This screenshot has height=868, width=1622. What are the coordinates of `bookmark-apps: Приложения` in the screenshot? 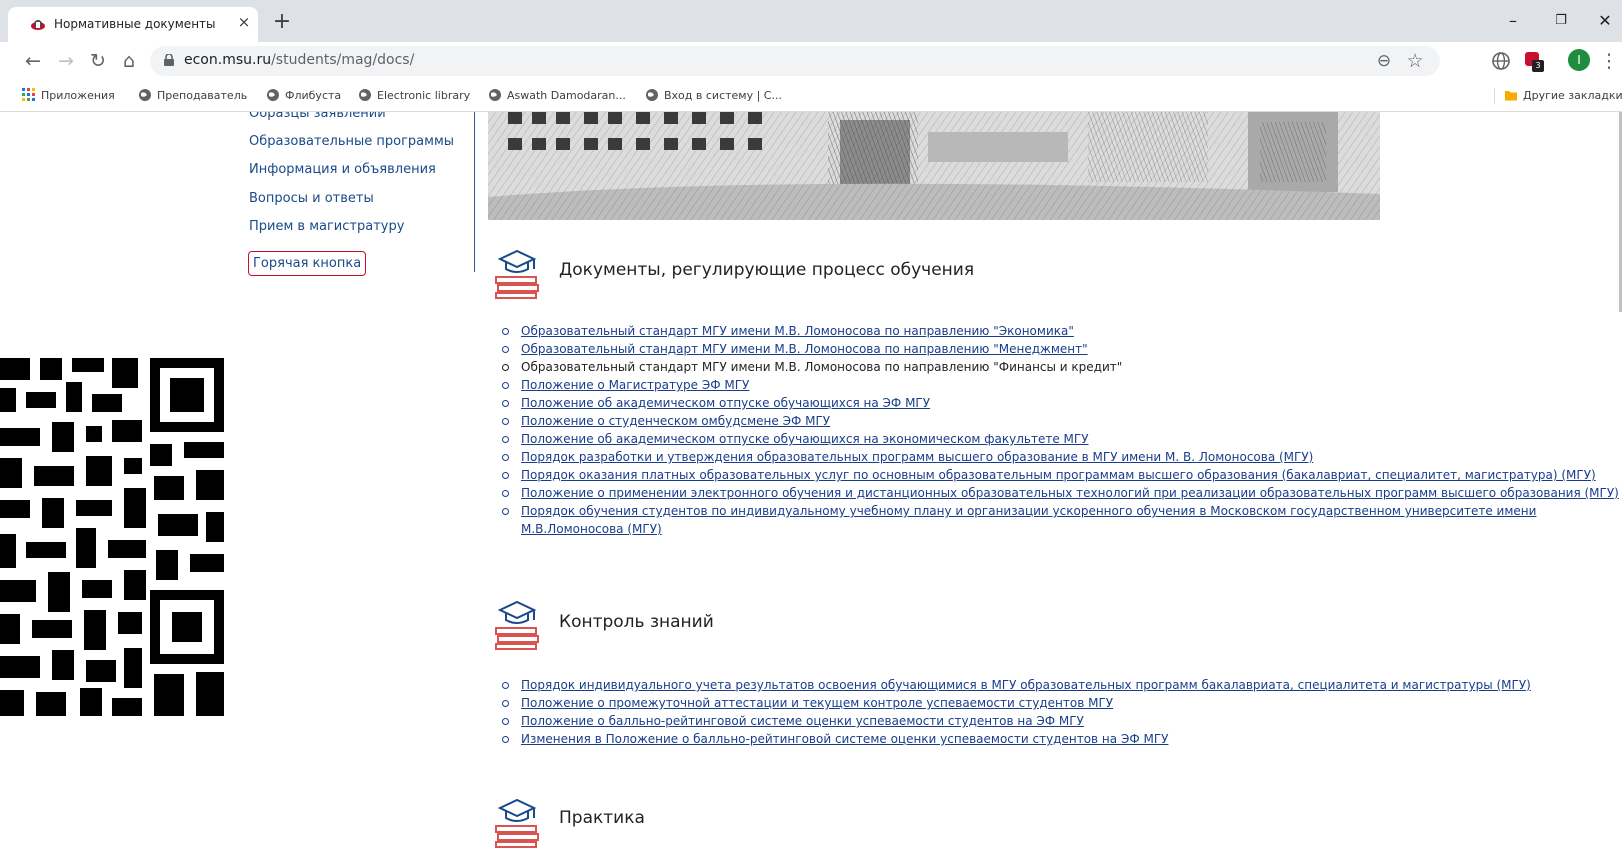 It's located at (68, 95).